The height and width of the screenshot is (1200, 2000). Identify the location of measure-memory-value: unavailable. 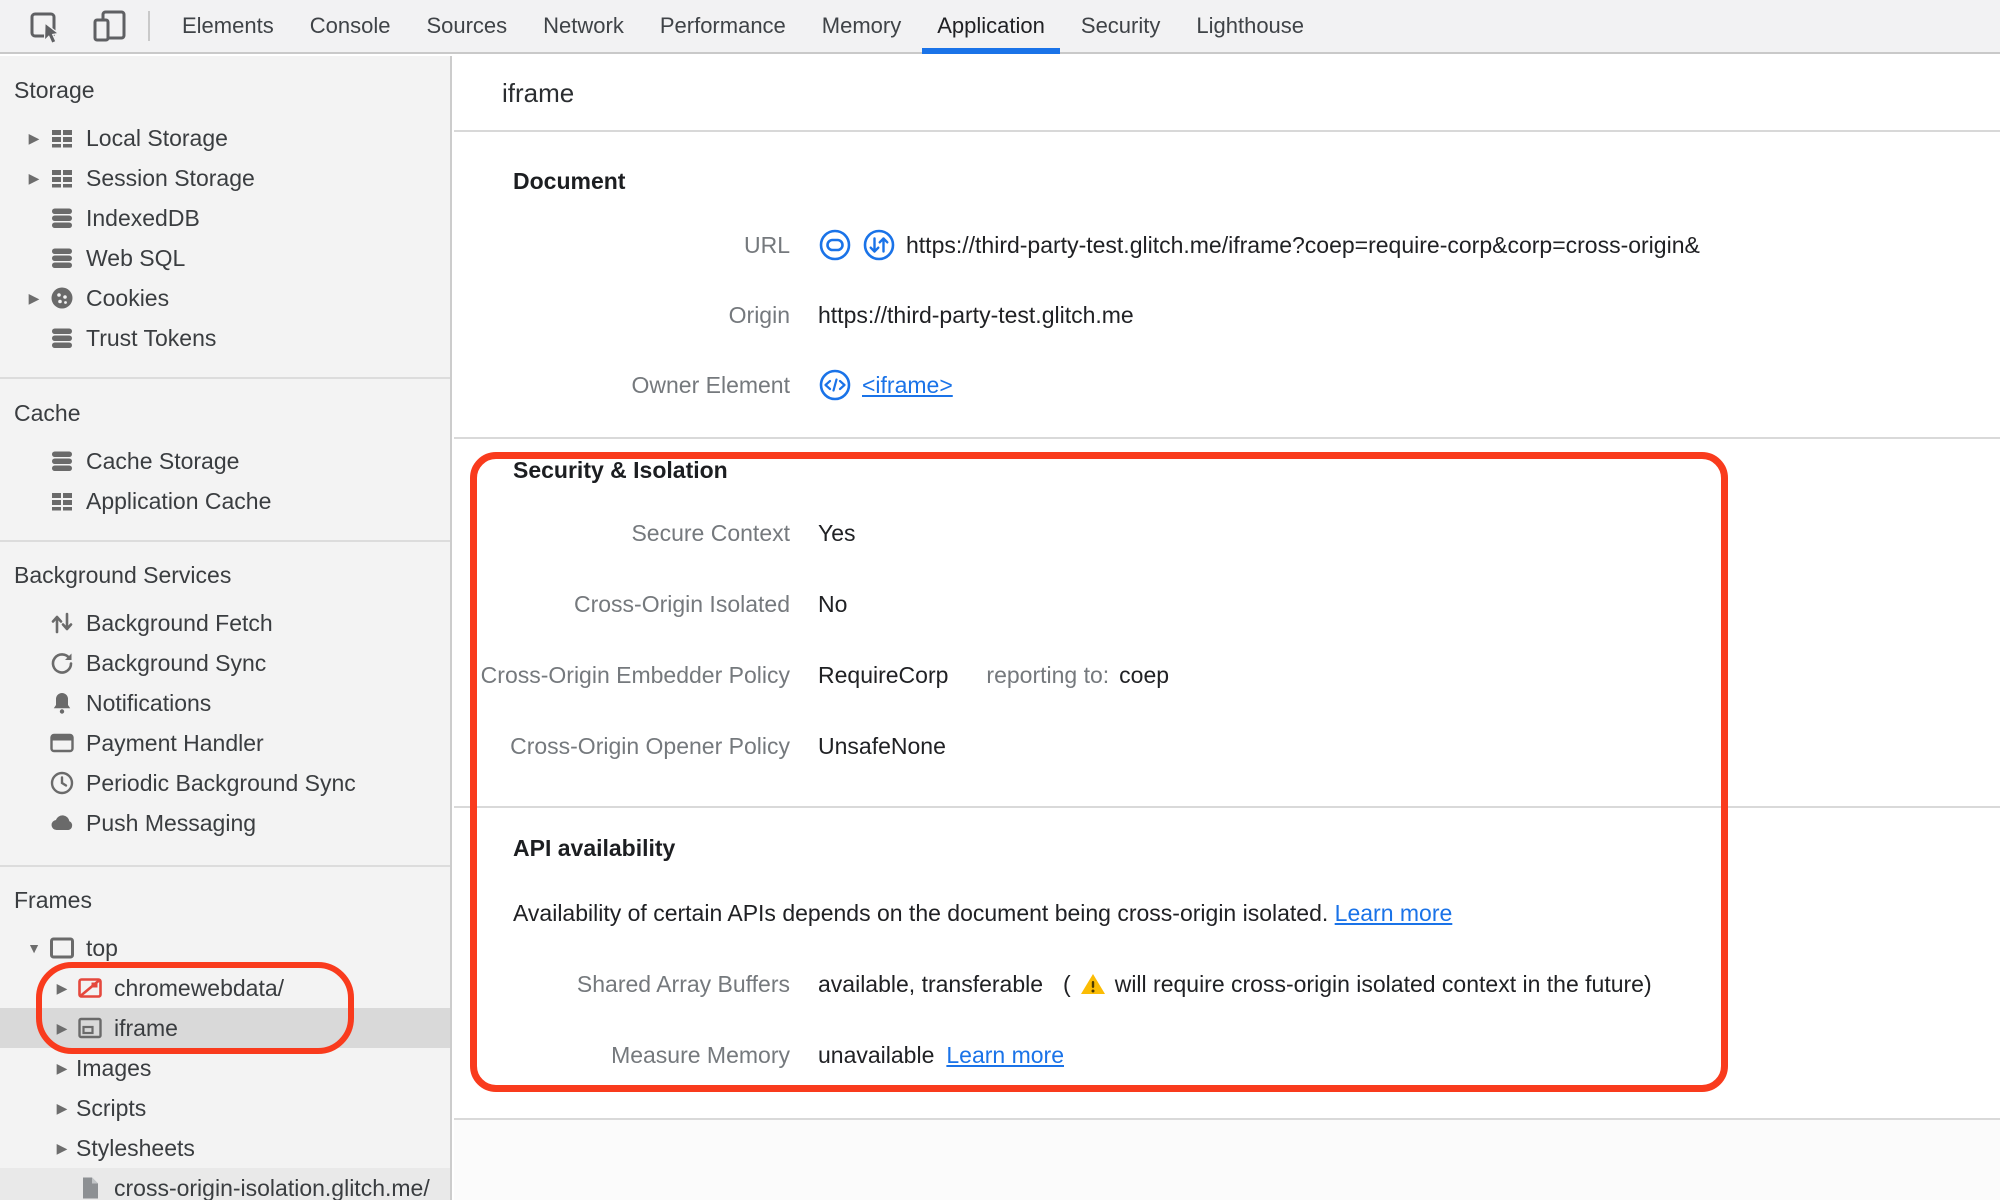
(876, 1054).